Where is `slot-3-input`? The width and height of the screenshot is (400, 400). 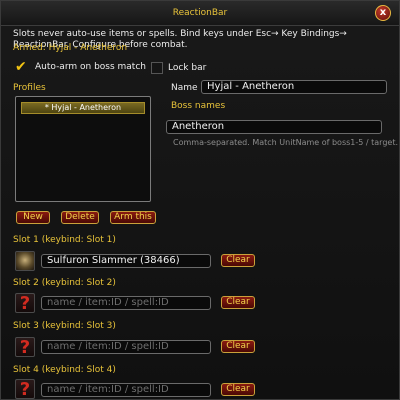
slot-3-input is located at coordinates (126, 347).